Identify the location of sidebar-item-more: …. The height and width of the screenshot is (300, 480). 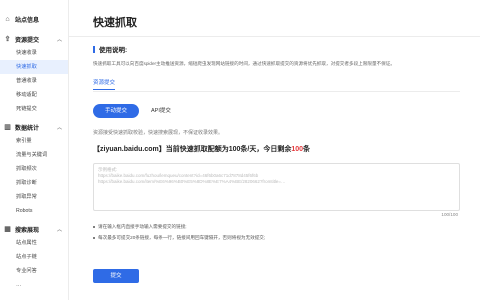
(34, 285).